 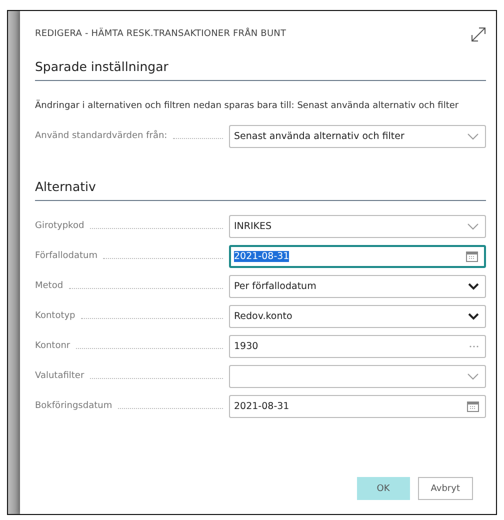 I want to click on dropdown-field, so click(x=357, y=376).